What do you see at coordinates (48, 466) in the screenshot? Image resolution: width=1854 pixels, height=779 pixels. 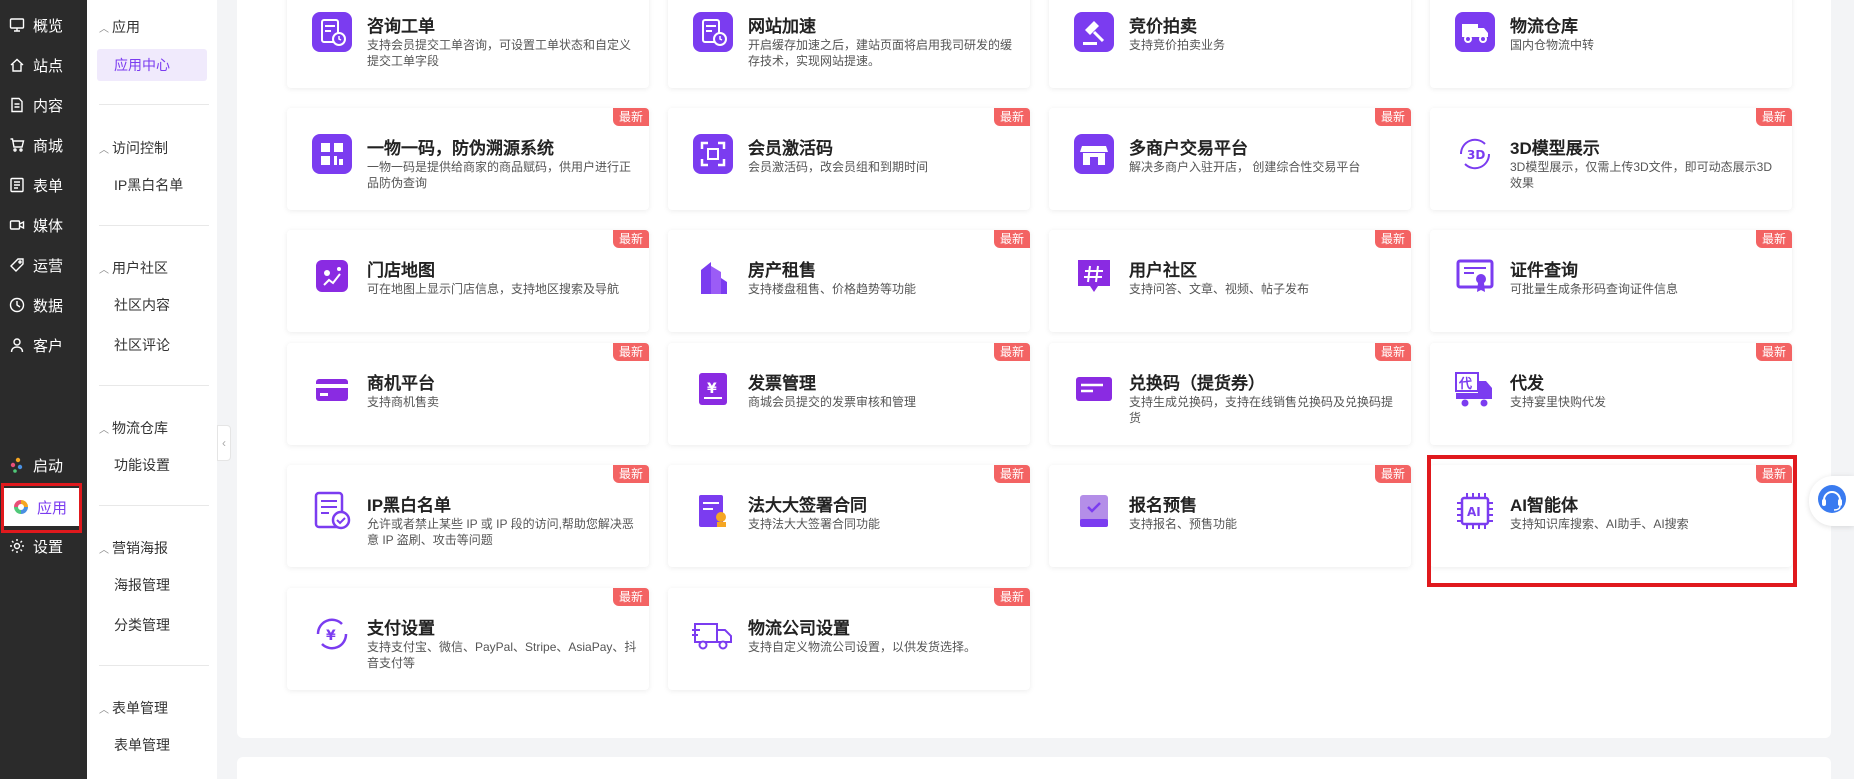 I see `rail-item-label: 启动` at bounding box center [48, 466].